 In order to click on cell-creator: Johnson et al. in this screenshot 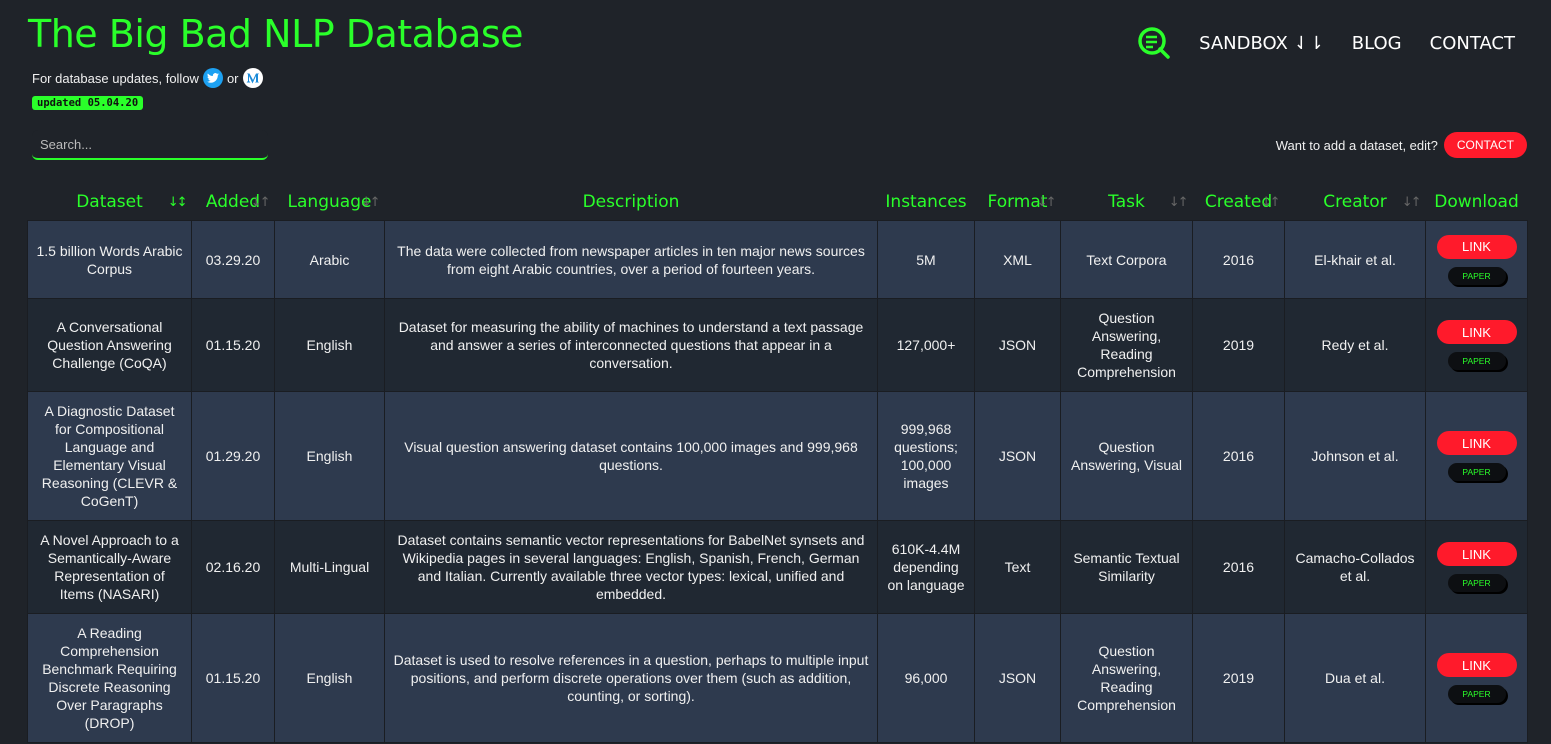, I will do `click(1355, 456)`.